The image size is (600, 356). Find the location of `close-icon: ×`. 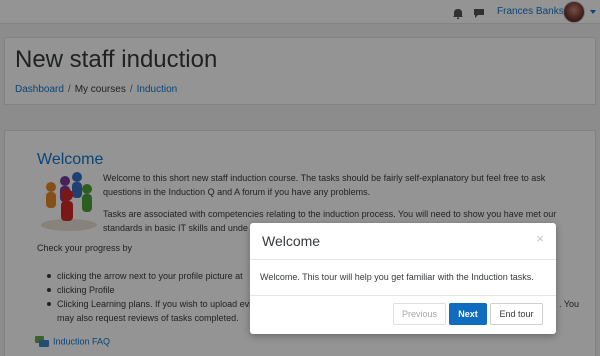

close-icon: × is located at coordinates (540, 238).